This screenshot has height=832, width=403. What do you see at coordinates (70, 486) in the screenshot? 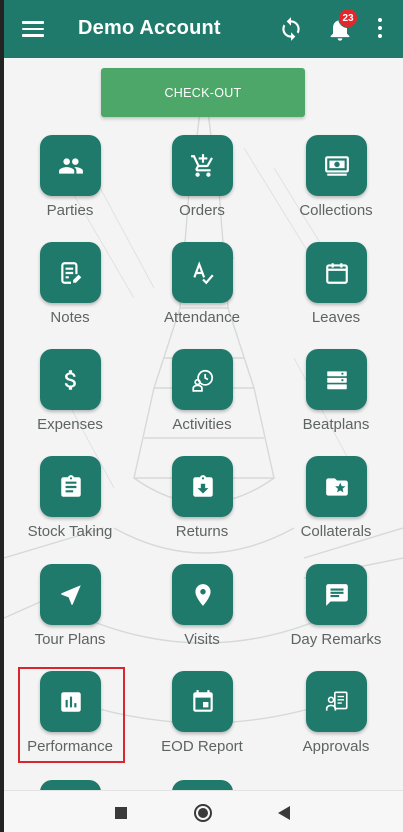
I see `clipboard-icon` at bounding box center [70, 486].